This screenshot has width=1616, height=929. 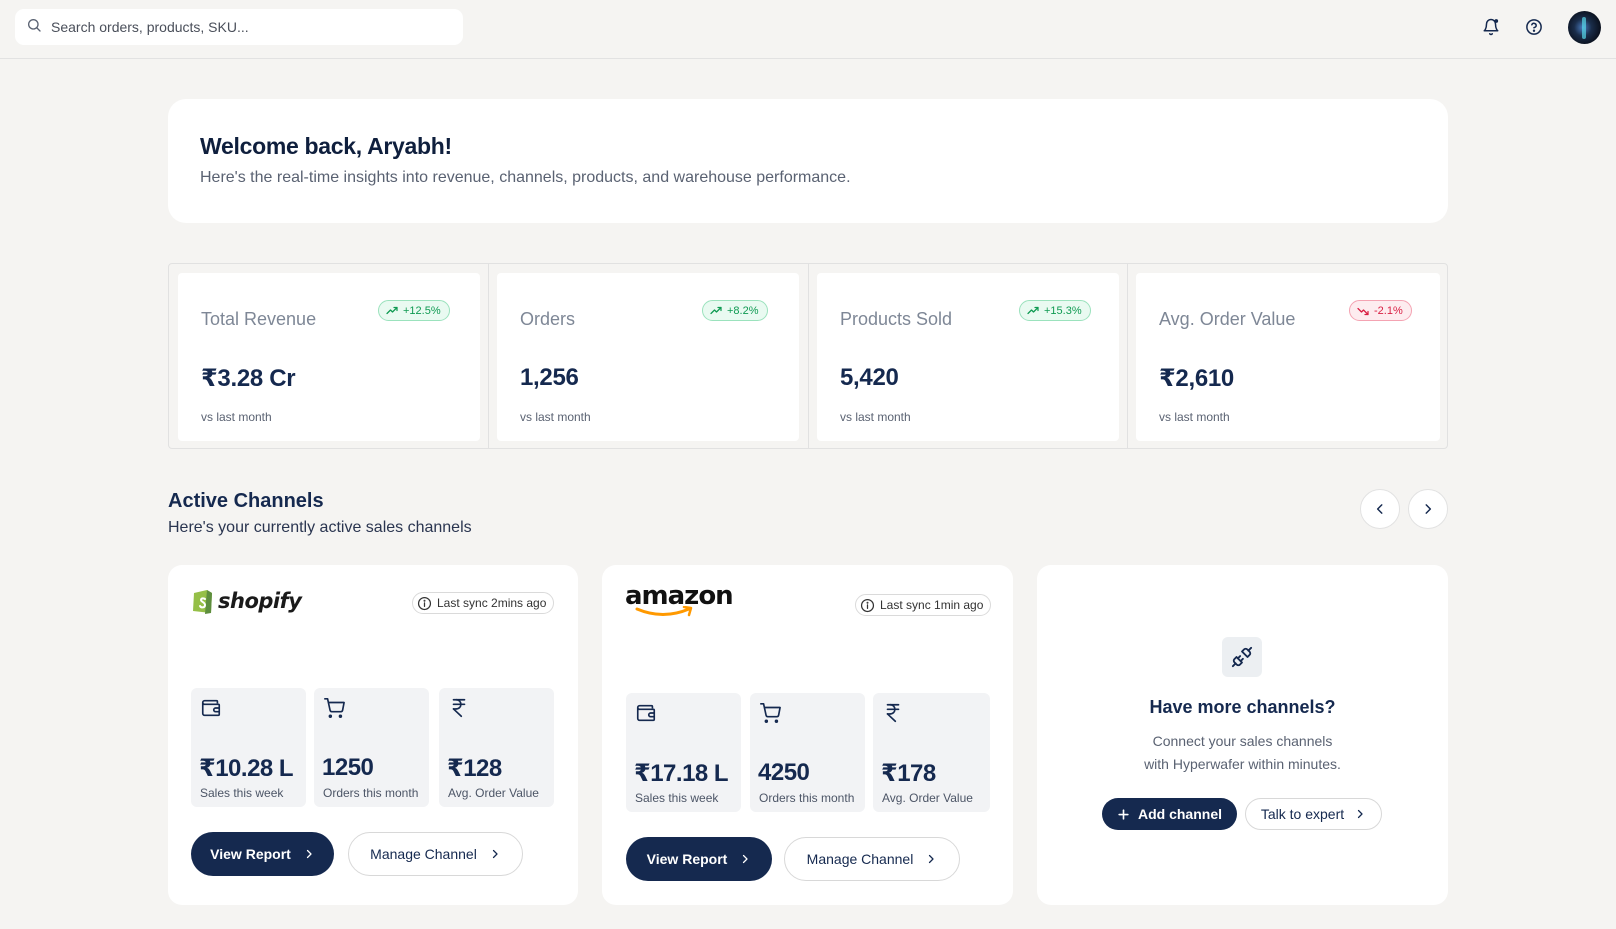 I want to click on stat-label: Products Sold, so click(x=896, y=319).